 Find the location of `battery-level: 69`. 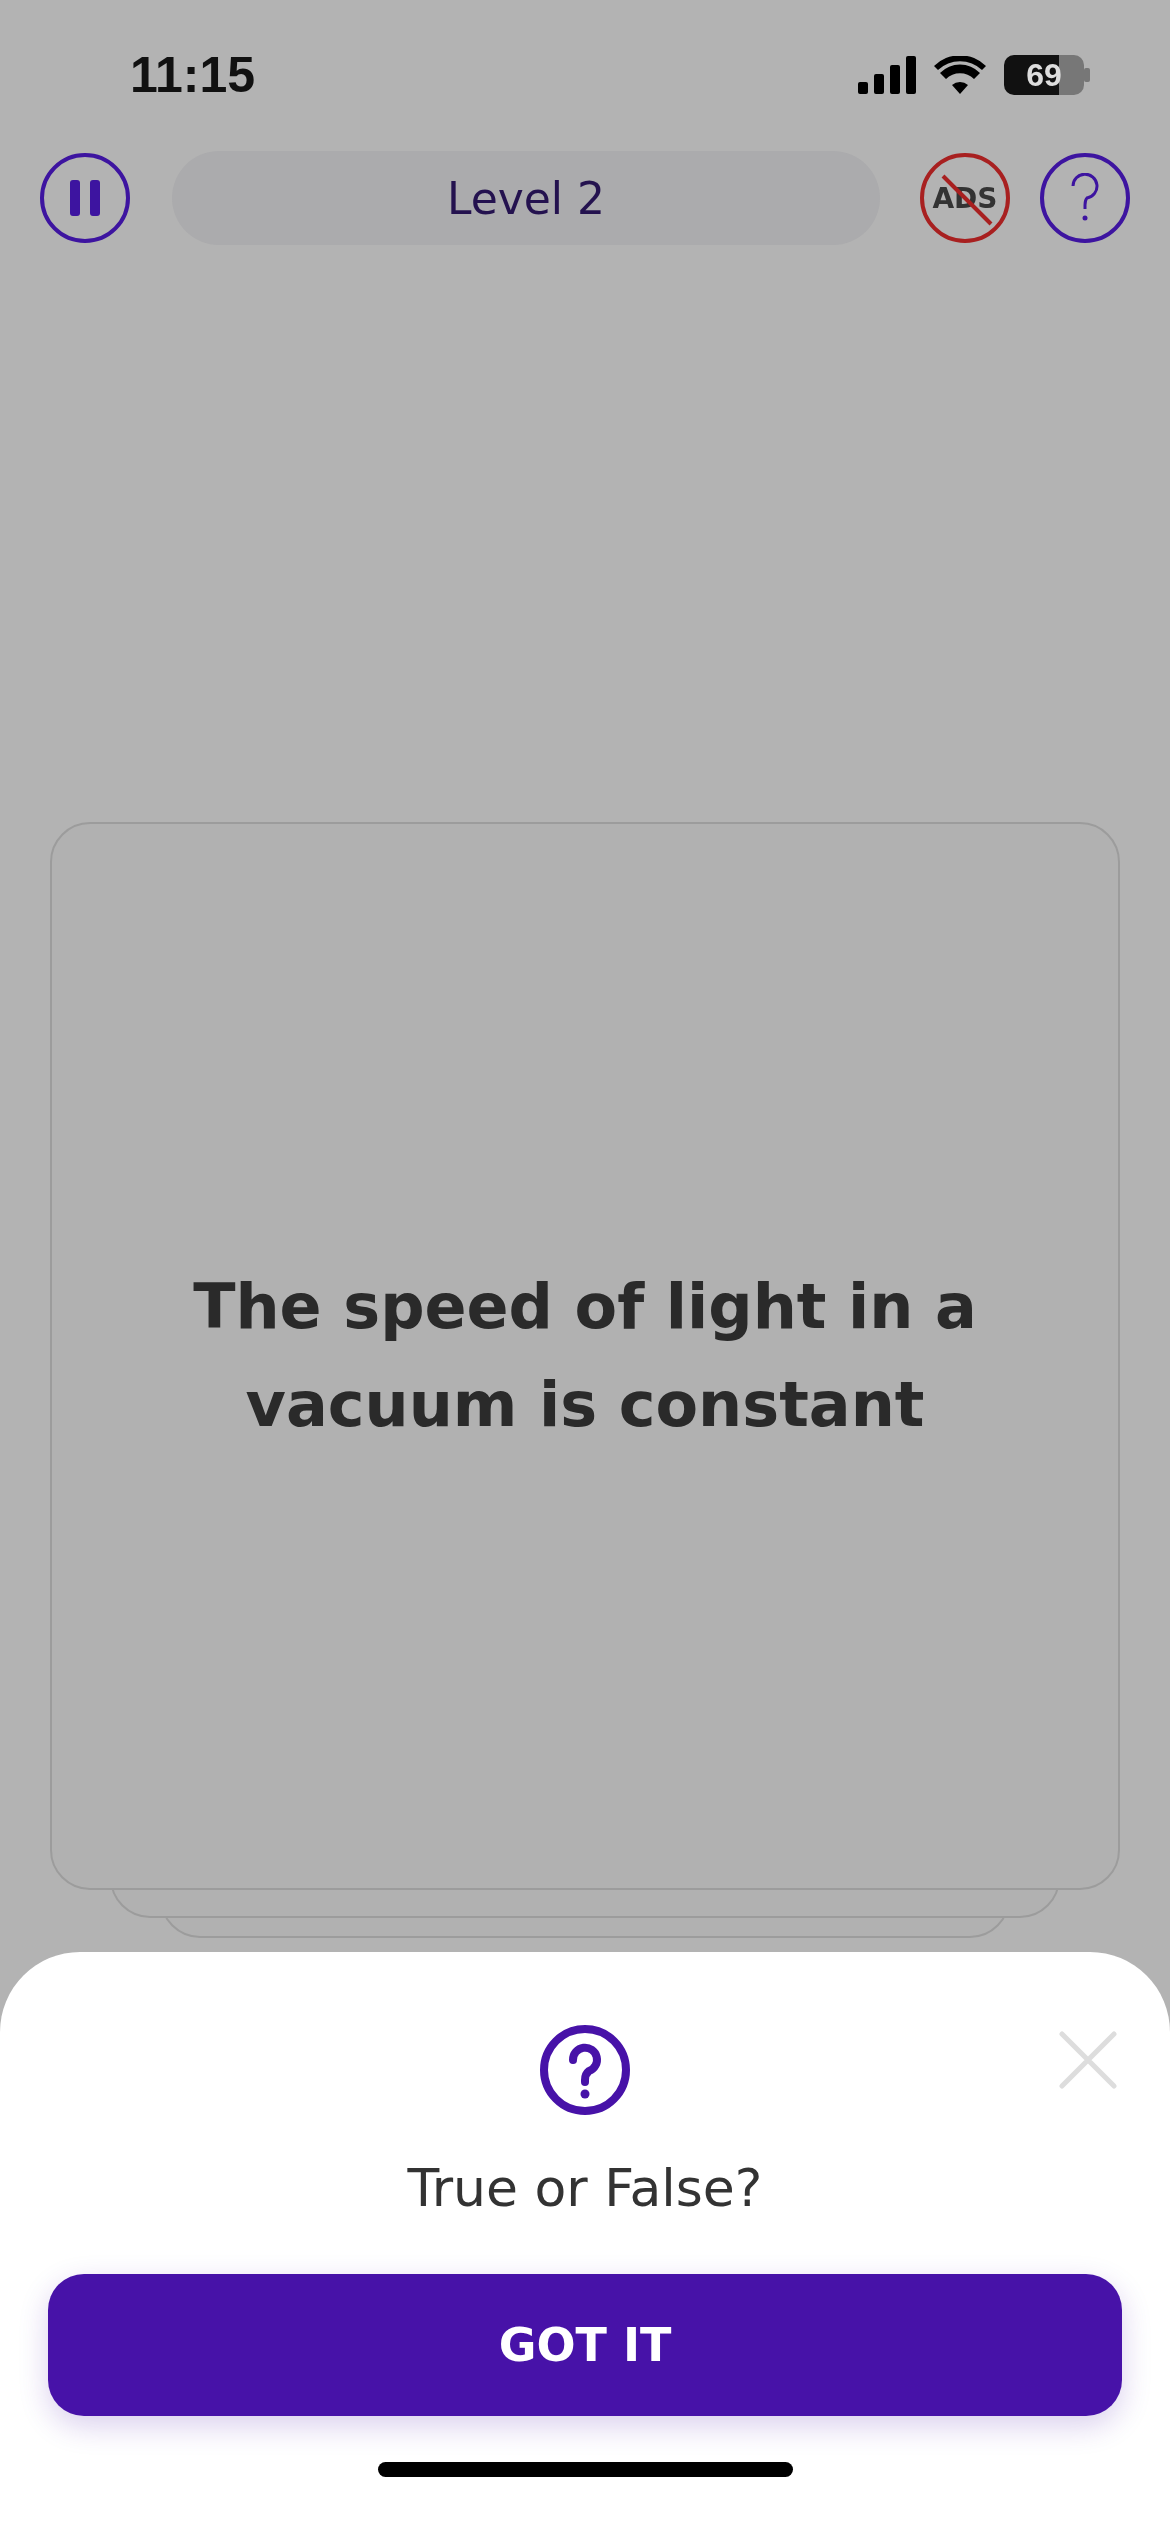

battery-level: 69 is located at coordinates (1044, 75).